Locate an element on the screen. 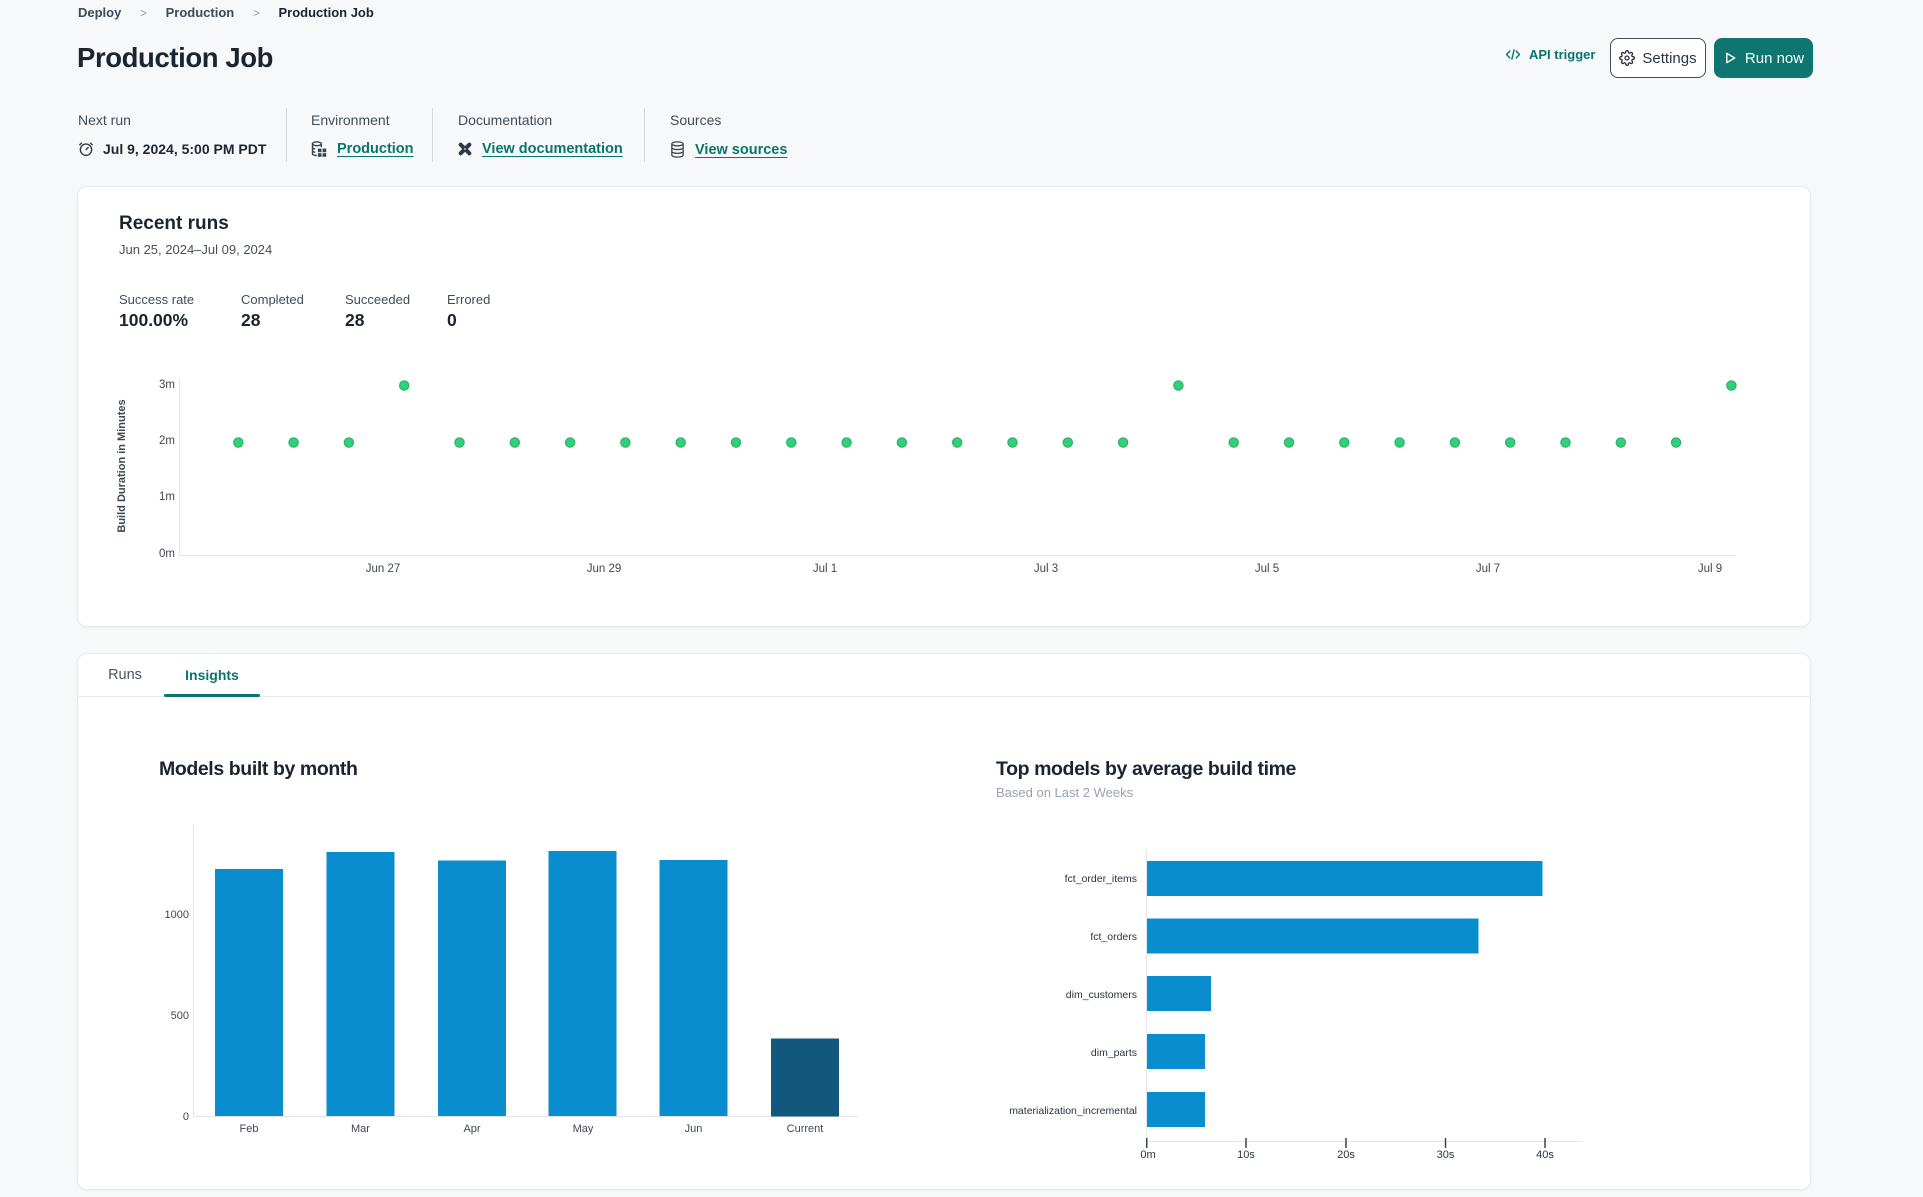  svg-text: Jul 5 is located at coordinates (1267, 569).